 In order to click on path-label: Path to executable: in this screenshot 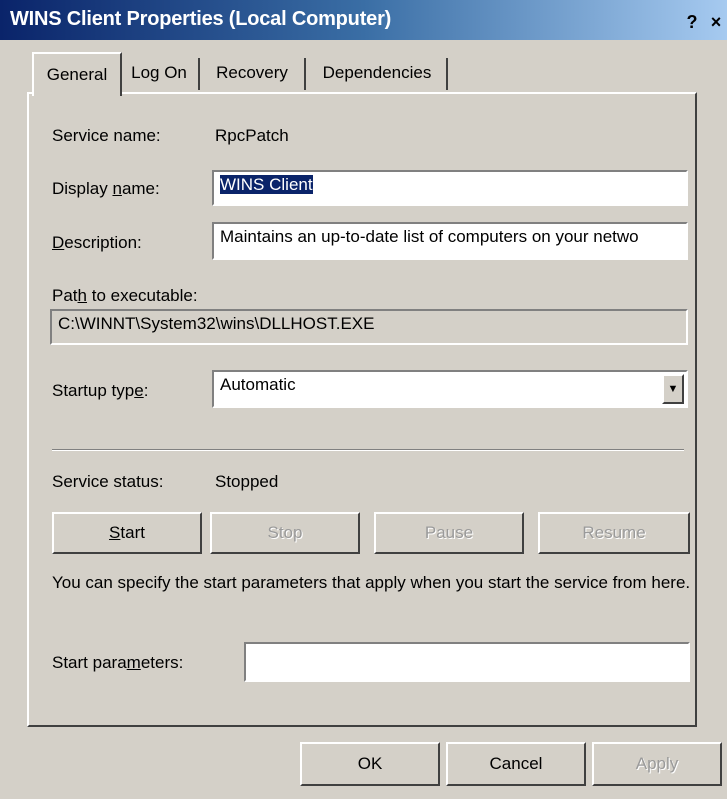, I will do `click(125, 295)`.